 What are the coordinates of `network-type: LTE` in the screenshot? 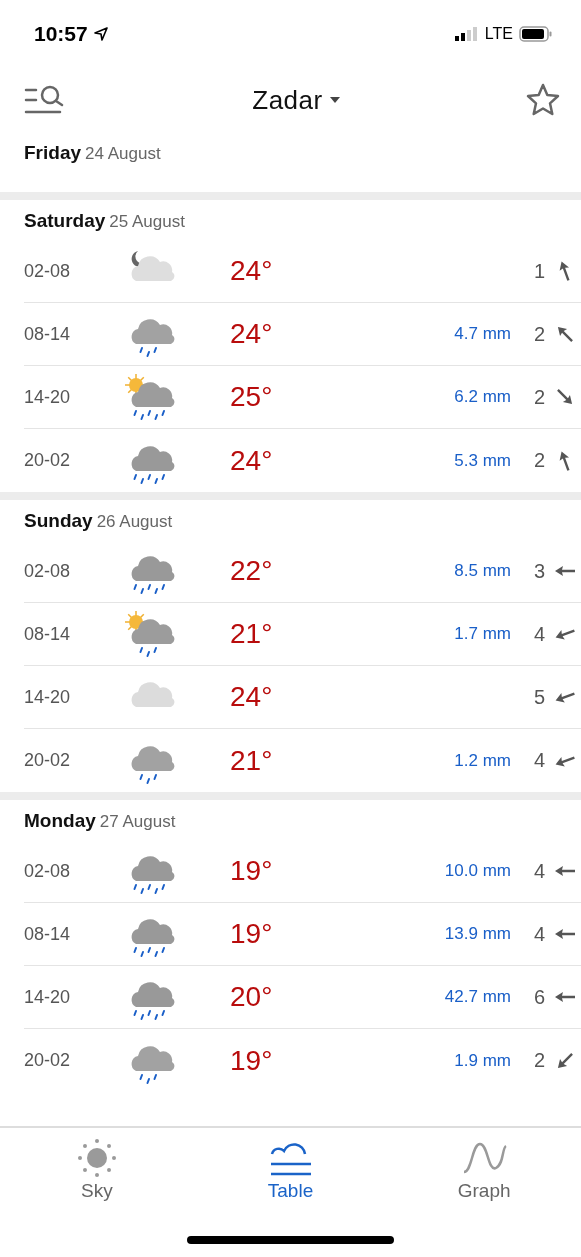 It's located at (498, 34).